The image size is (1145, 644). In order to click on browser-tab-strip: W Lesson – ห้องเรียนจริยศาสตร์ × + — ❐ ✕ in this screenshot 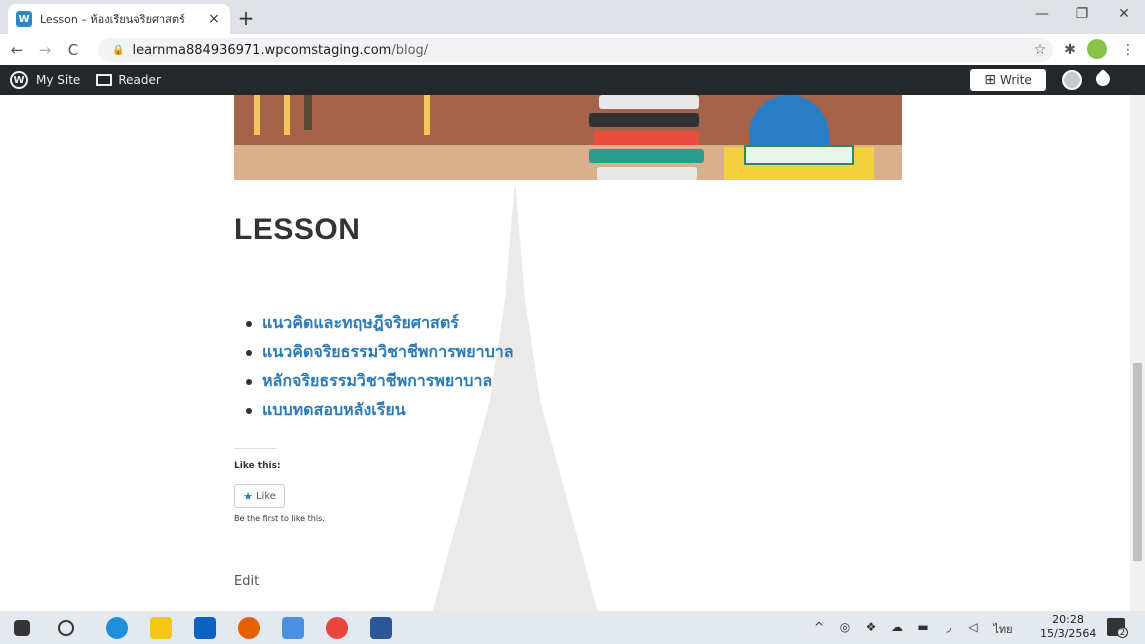, I will do `click(572, 17)`.